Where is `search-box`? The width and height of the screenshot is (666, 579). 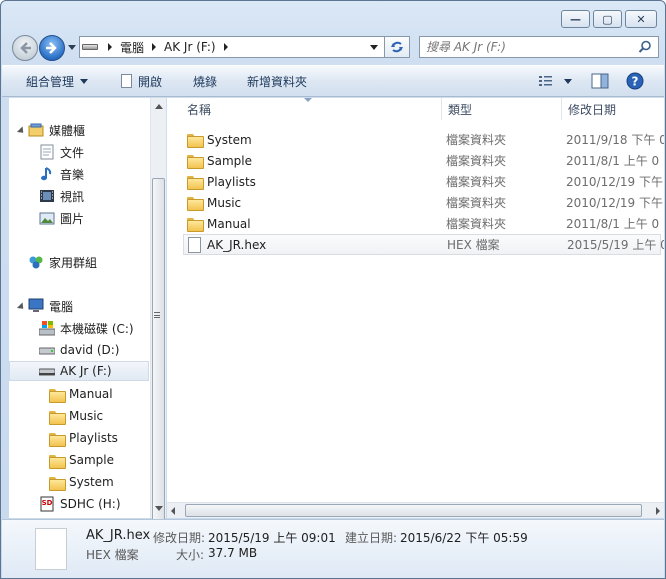 search-box is located at coordinates (539, 47).